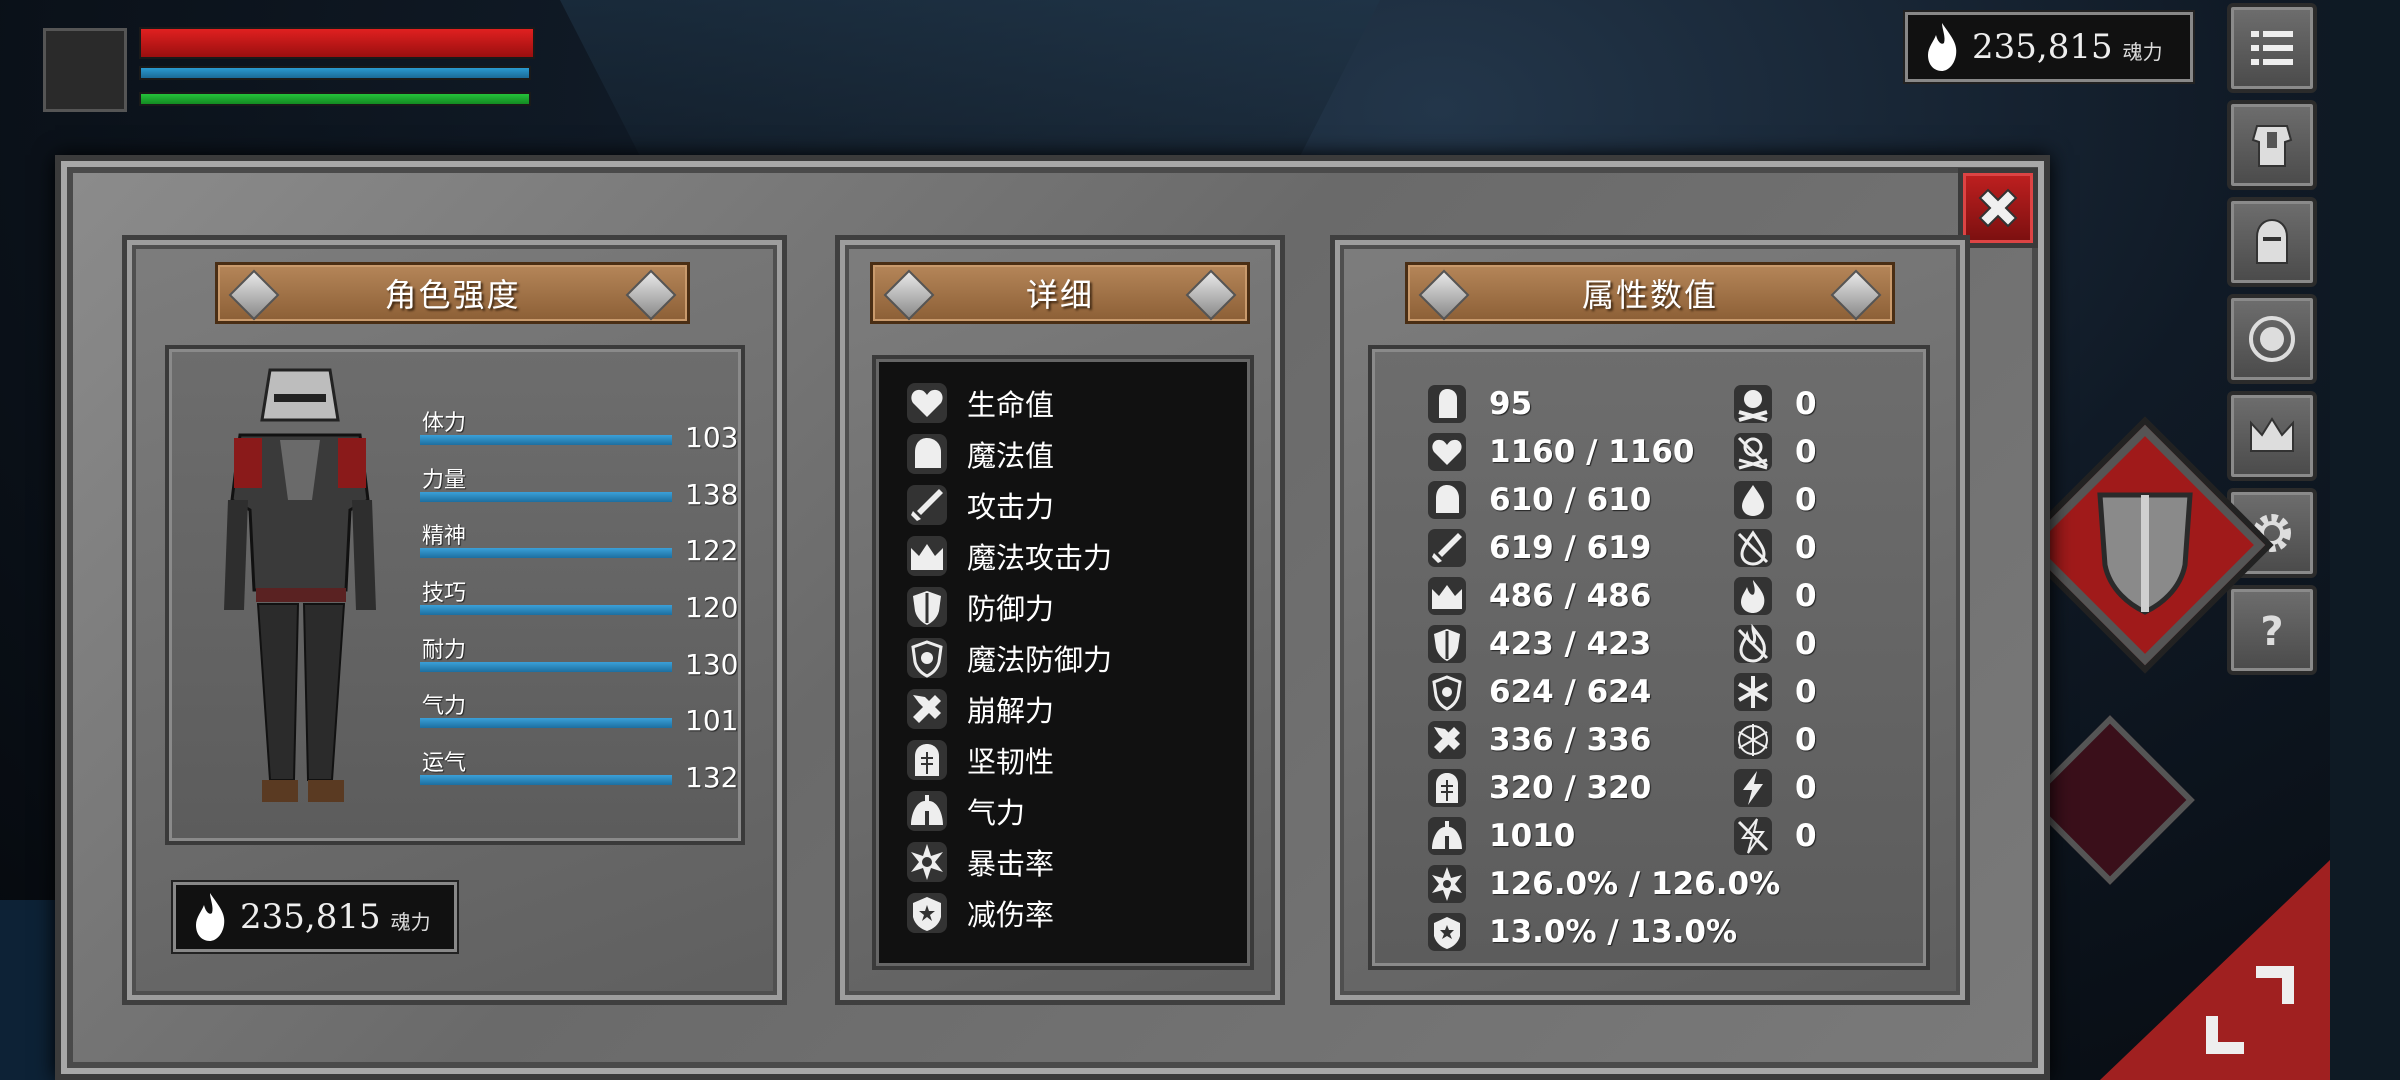  I want to click on magic-attack-icon, so click(1447, 596).